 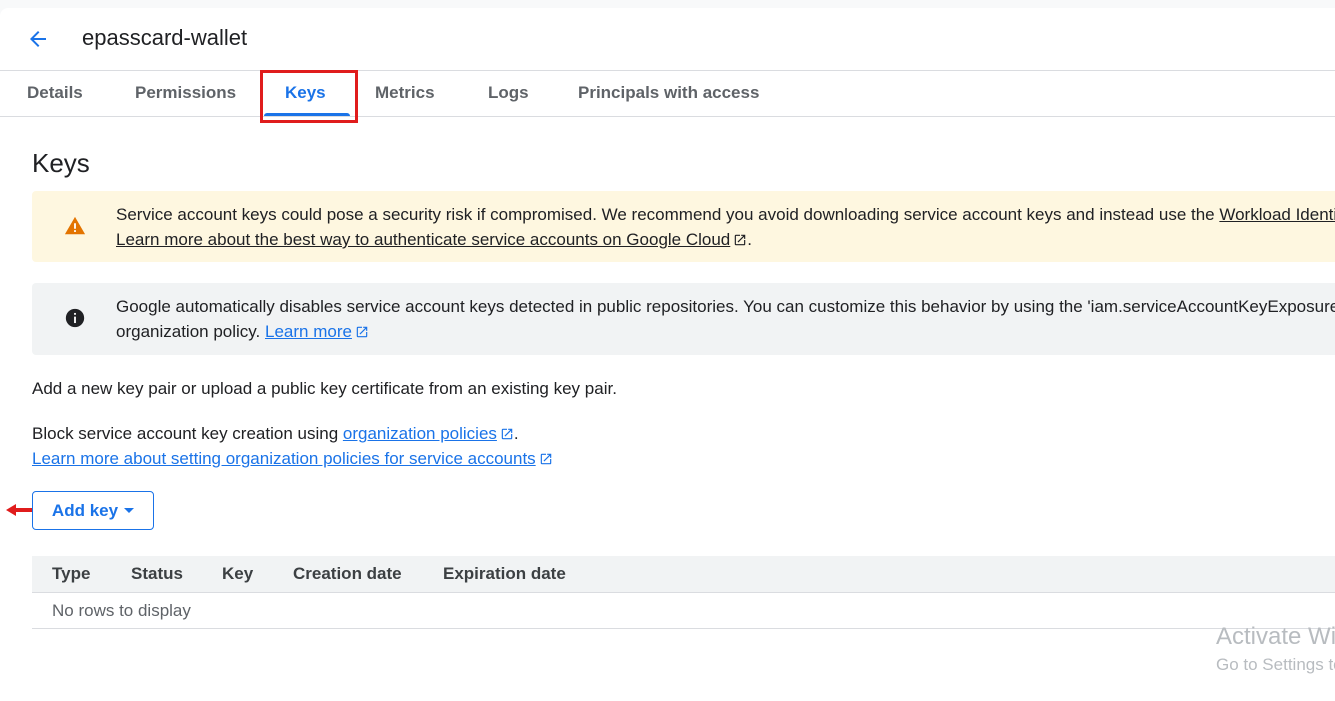 I want to click on active-tab-indicator, so click(x=307, y=114).